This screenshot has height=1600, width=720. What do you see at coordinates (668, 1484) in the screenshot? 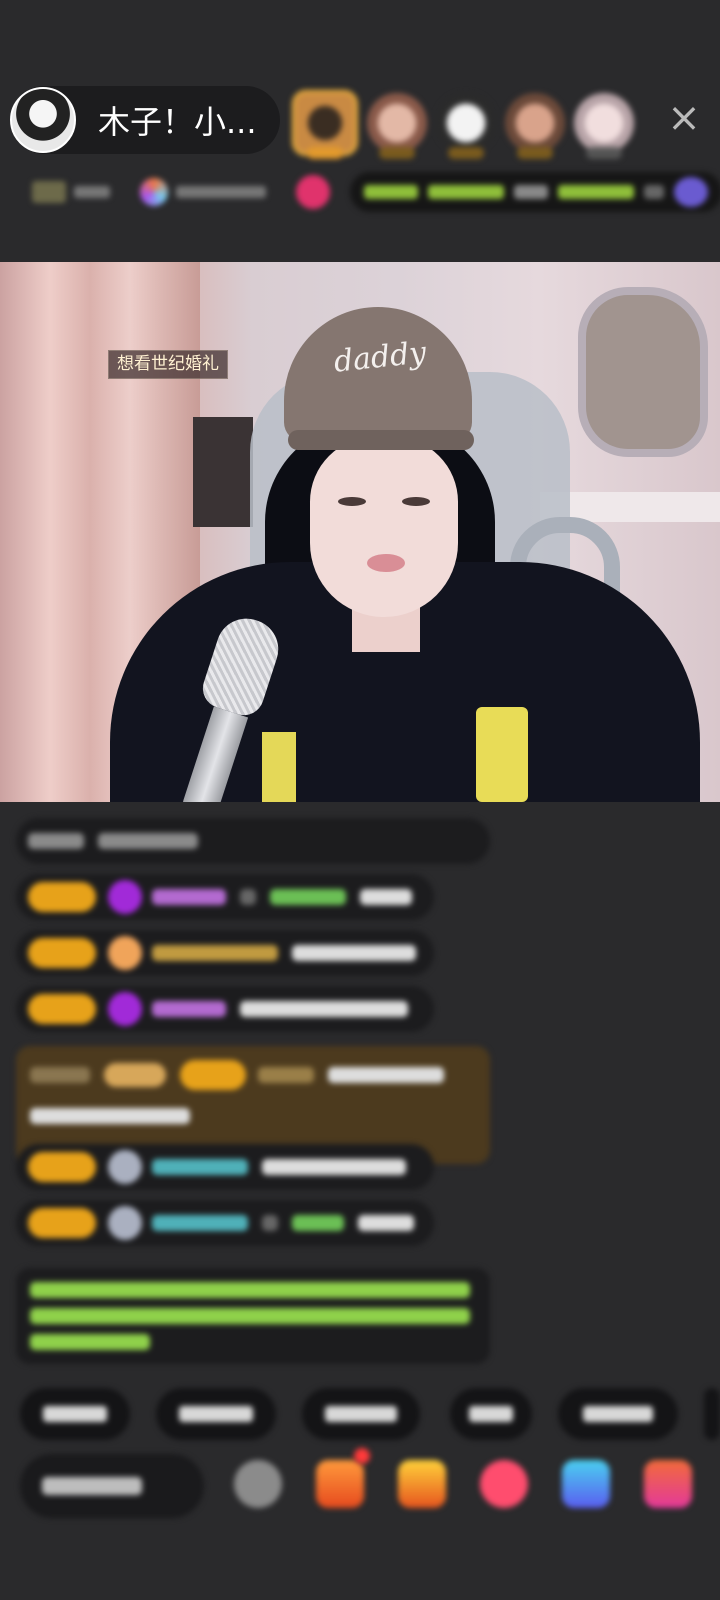
I see `more-icon` at bounding box center [668, 1484].